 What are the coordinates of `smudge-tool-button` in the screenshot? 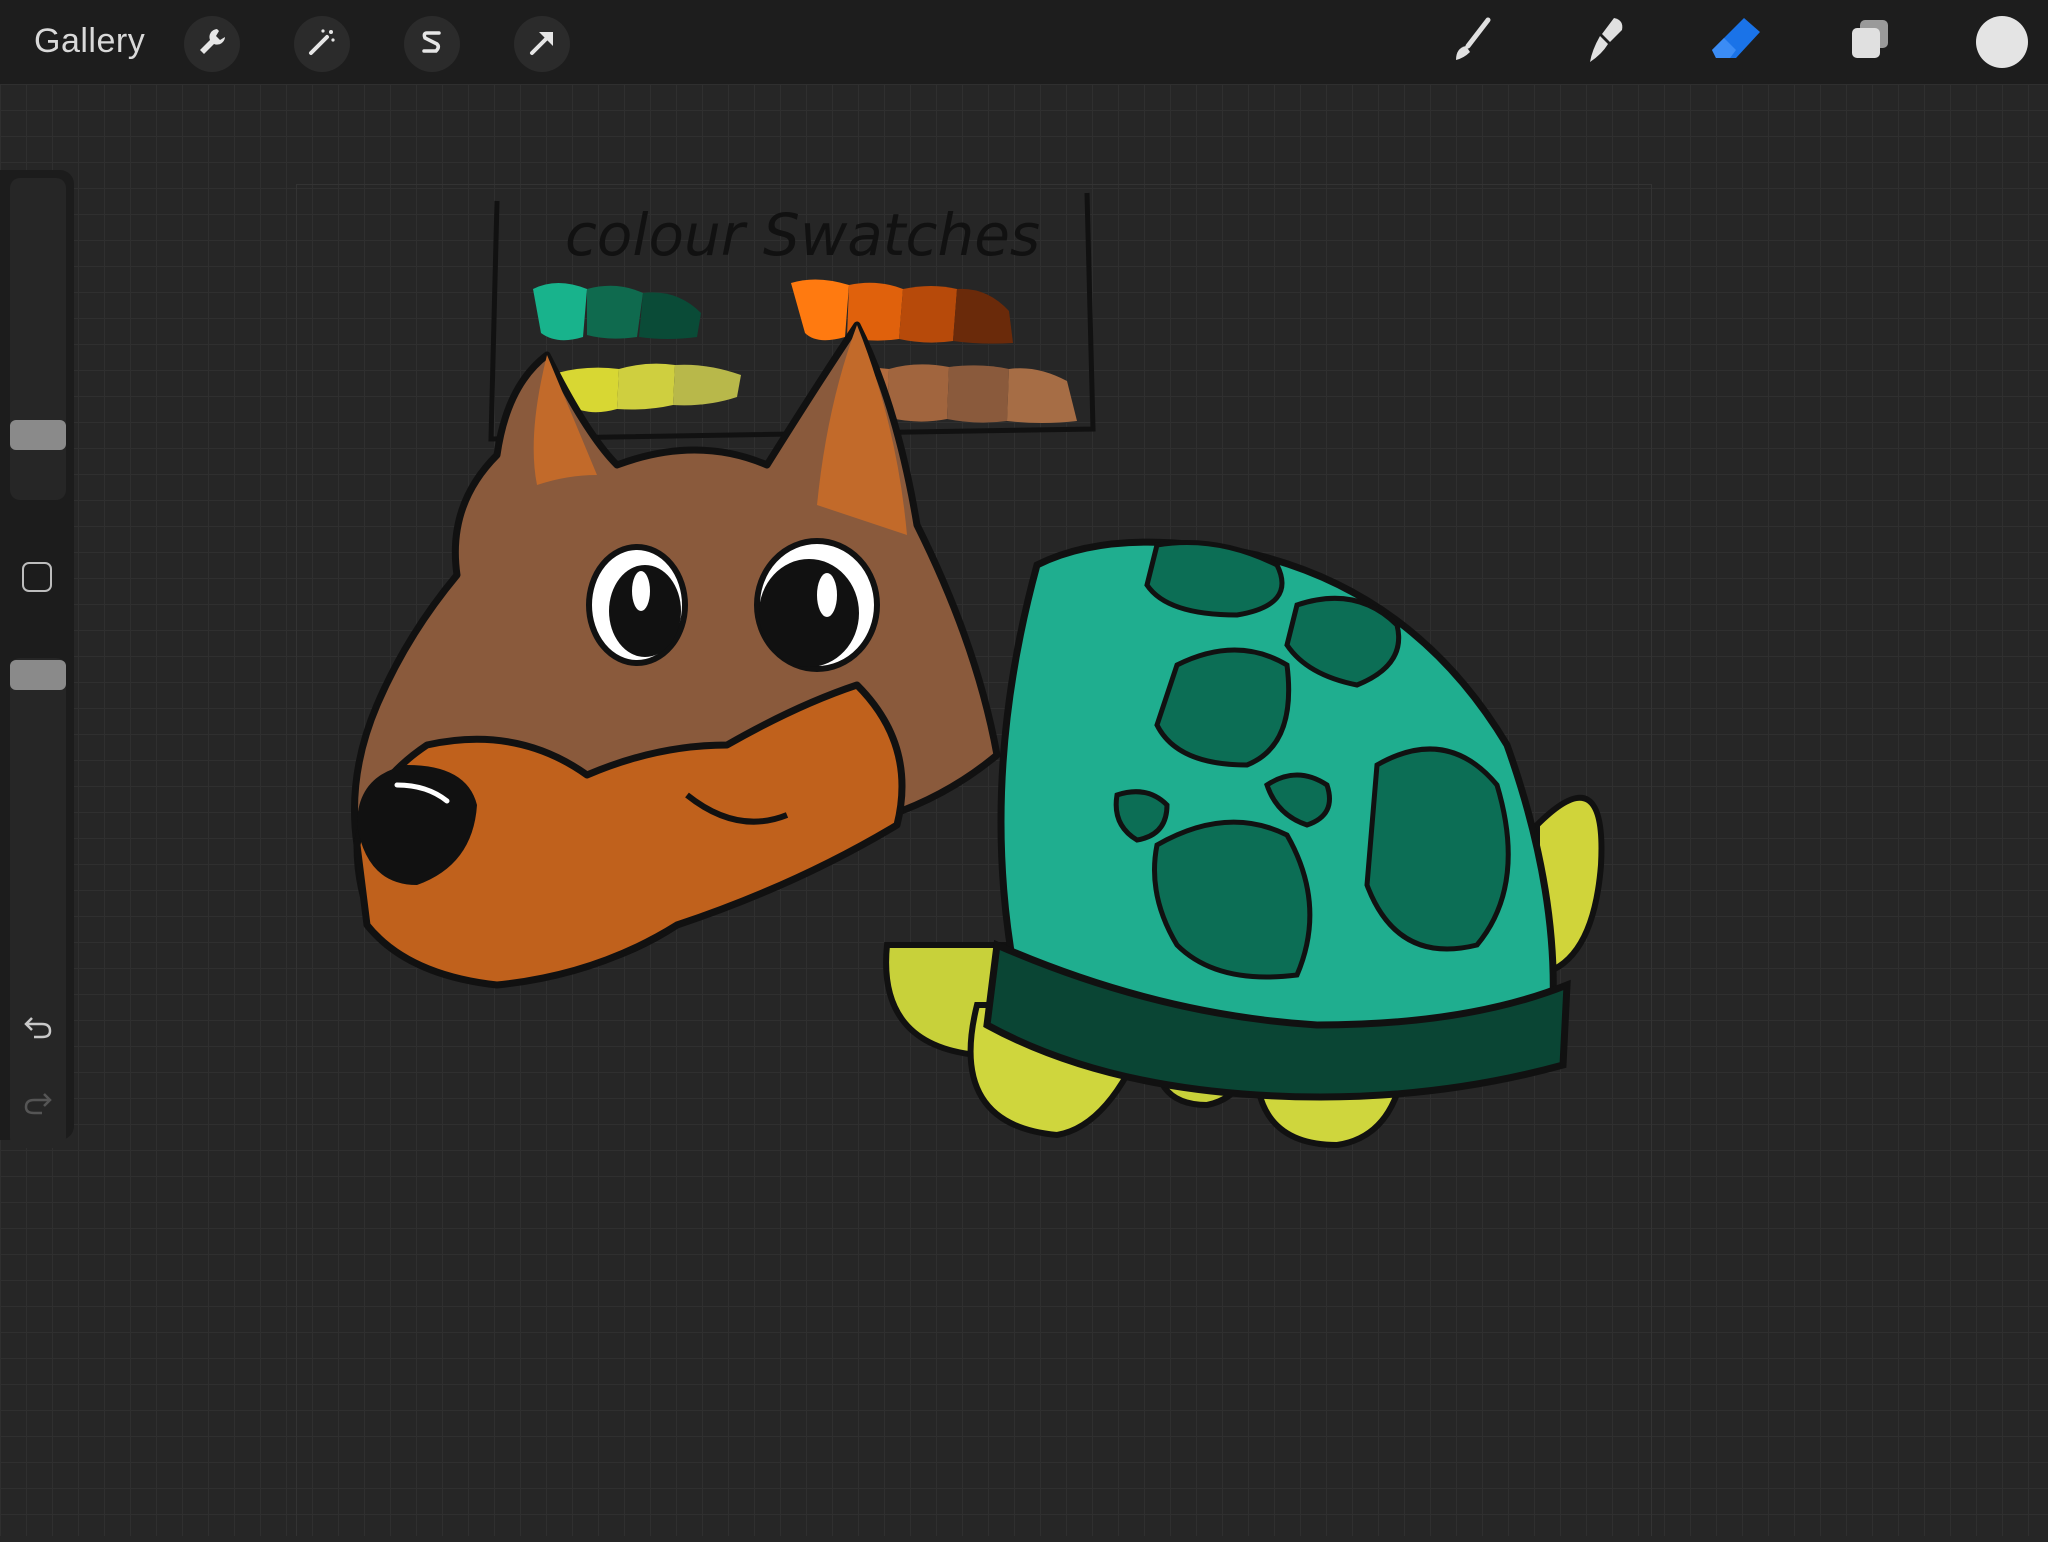 It's located at (1604, 42).